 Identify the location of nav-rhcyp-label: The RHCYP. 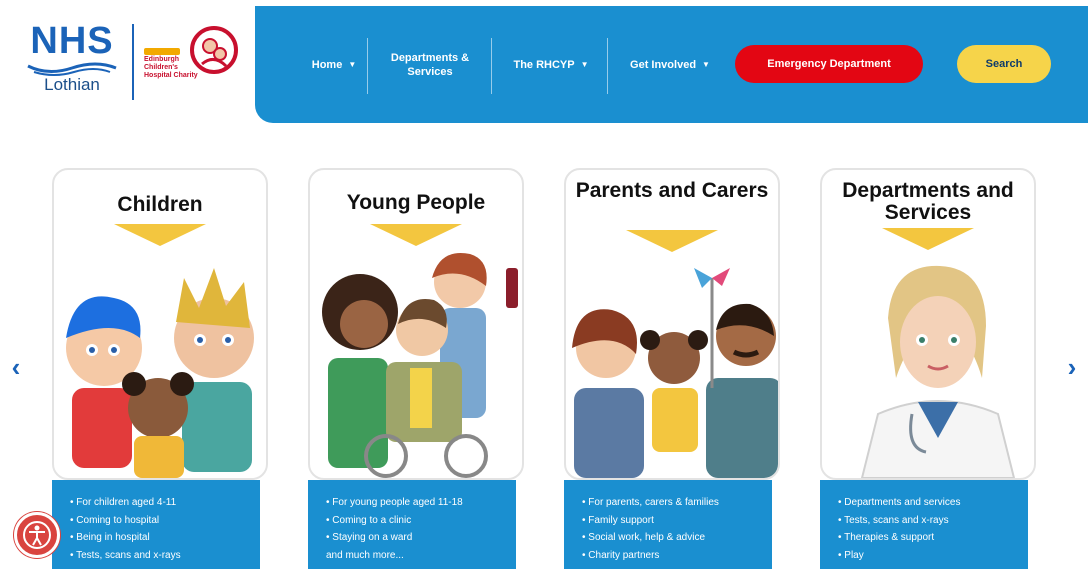
(544, 64).